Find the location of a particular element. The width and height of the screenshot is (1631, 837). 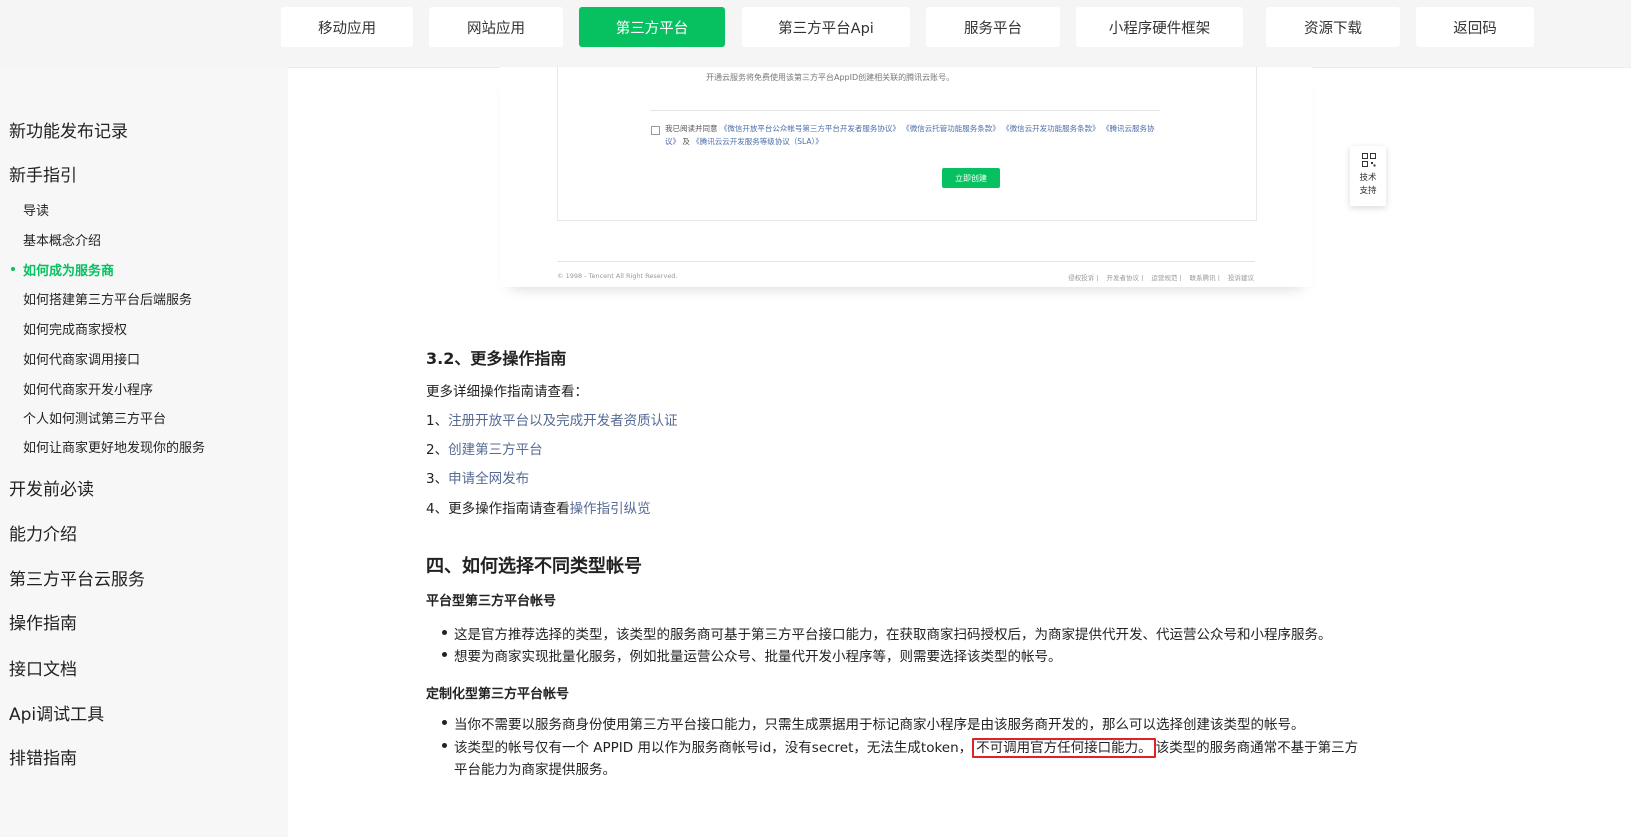

tab-resource-download: 资源下载 is located at coordinates (1333, 27).